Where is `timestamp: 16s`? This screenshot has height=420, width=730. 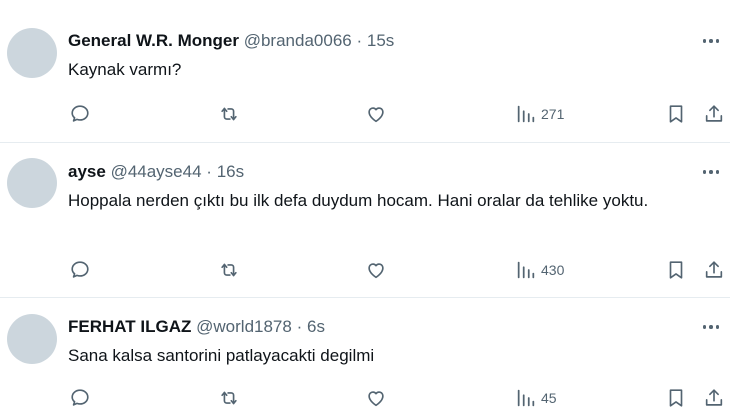
timestamp: 16s is located at coordinates (230, 171).